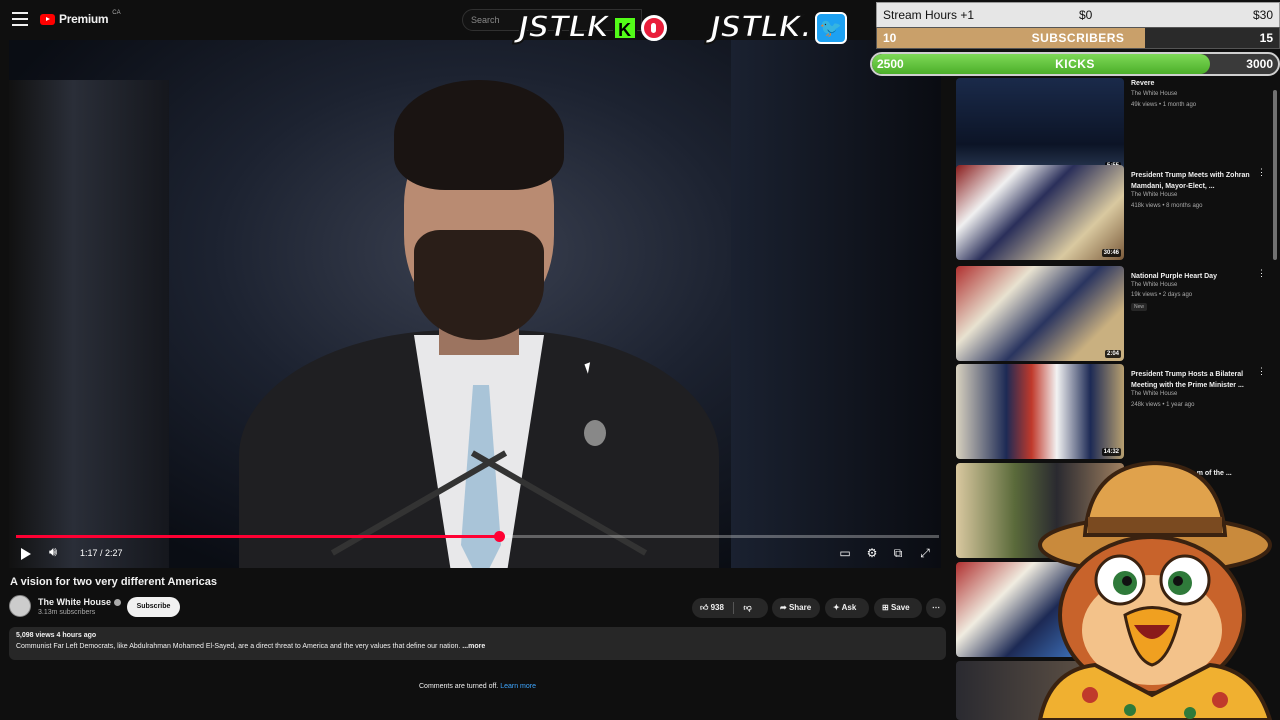 The height and width of the screenshot is (720, 1280). Describe the element at coordinates (20, 606) in the screenshot. I see `channel-avatar` at that location.